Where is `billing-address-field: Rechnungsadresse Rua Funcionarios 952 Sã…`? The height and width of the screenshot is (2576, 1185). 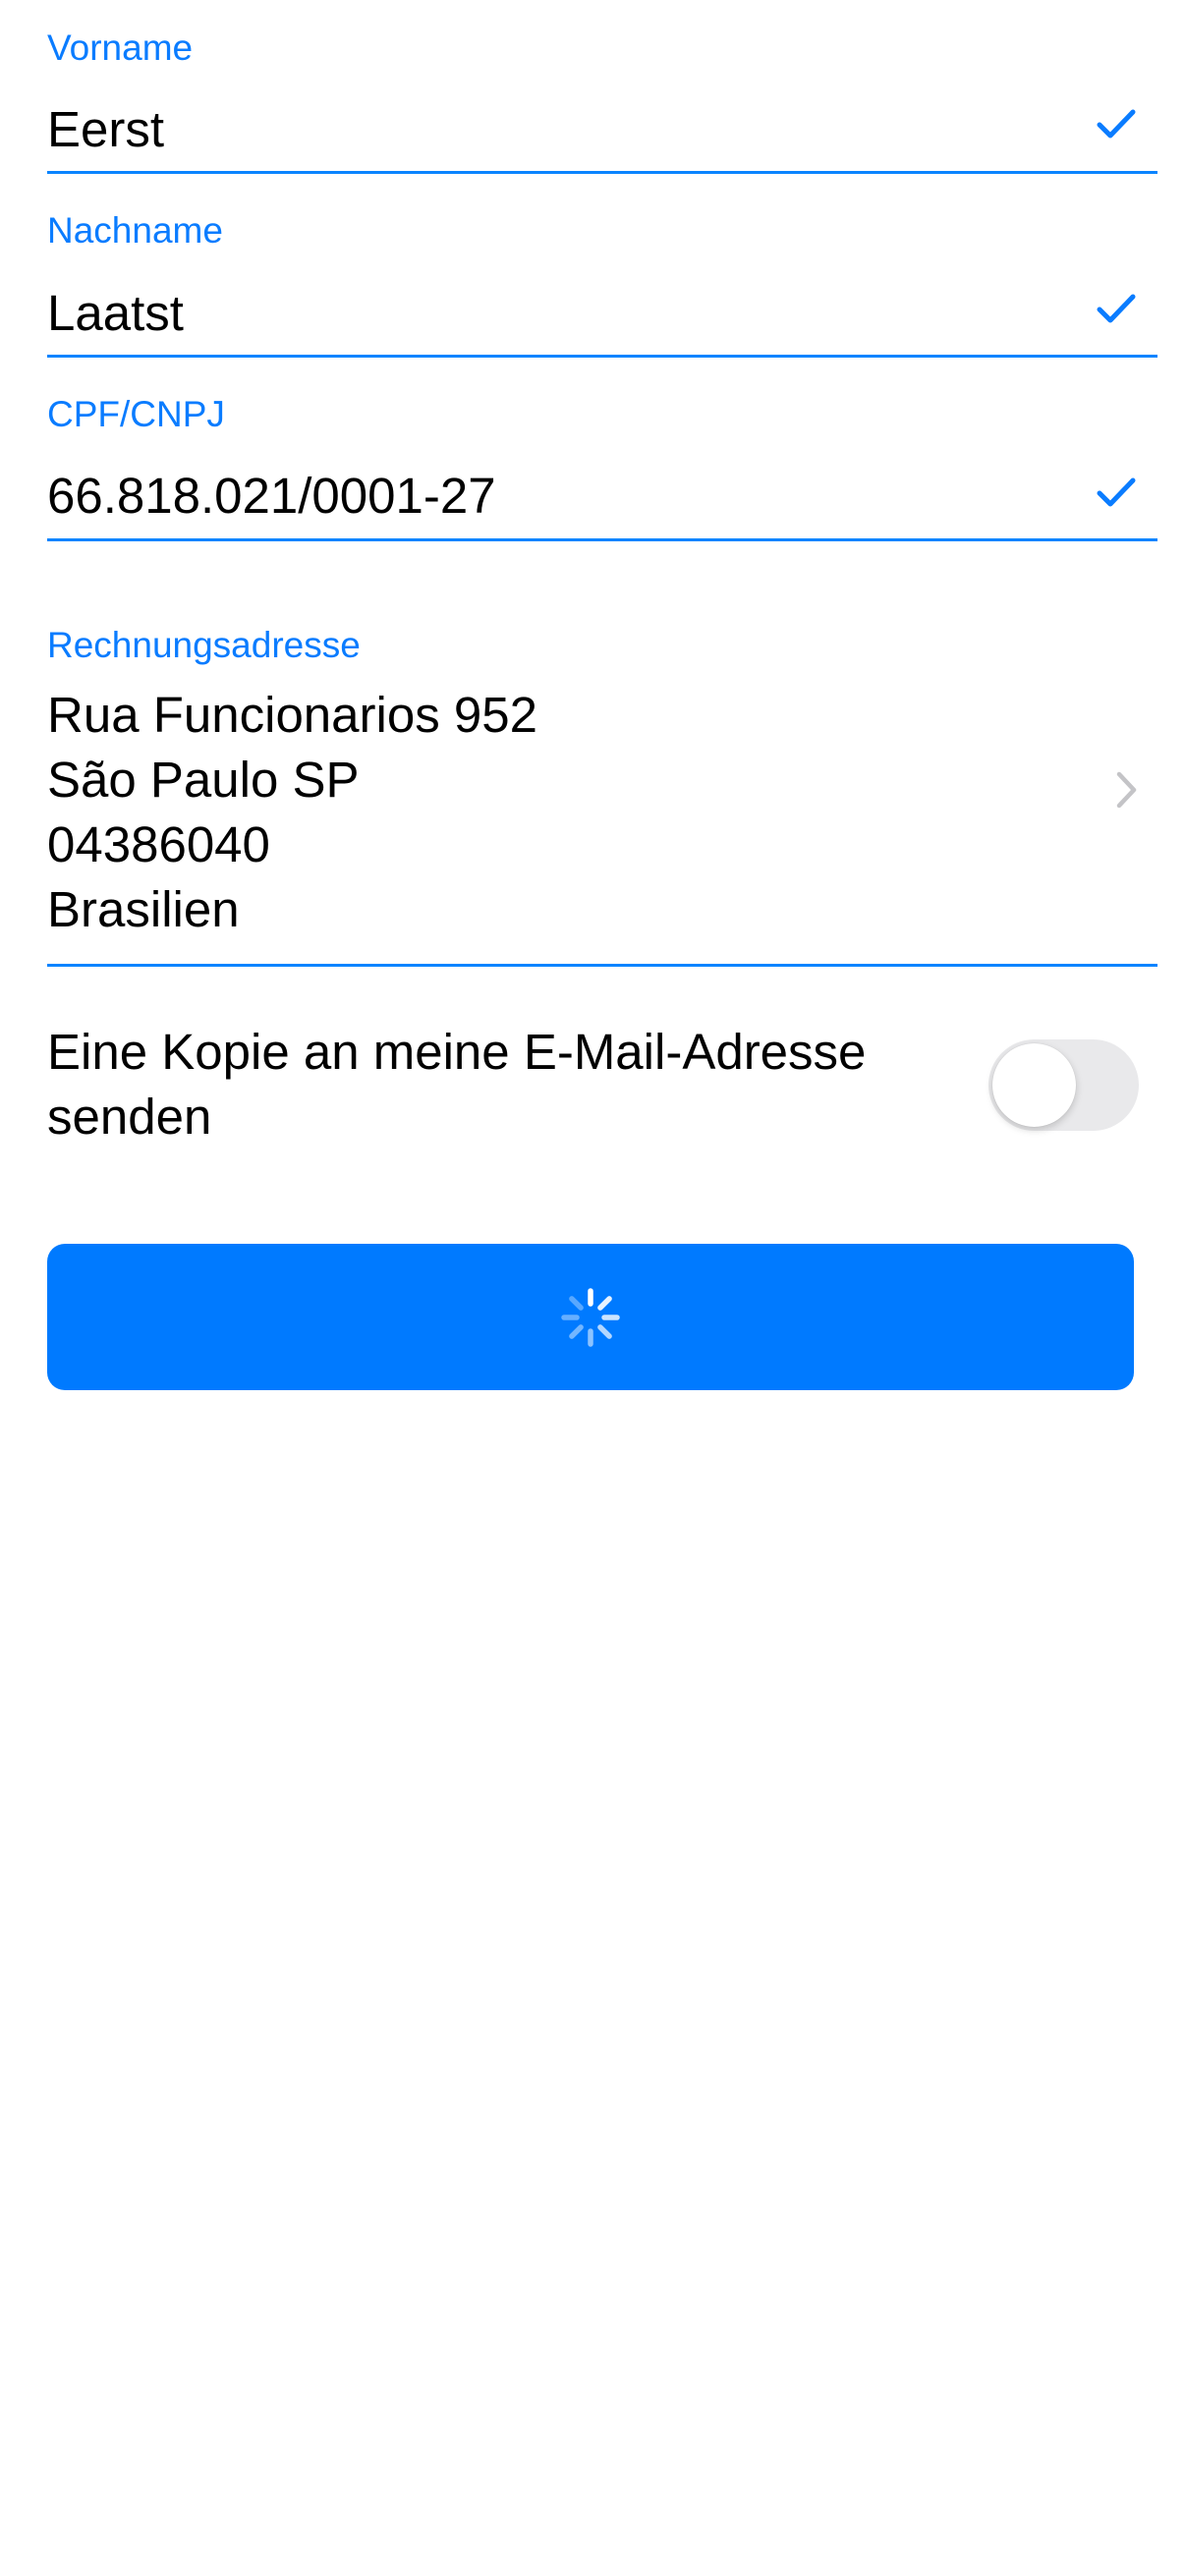
billing-address-field: Rechnungsadresse Rua Funcionarios 952 Sã… is located at coordinates (602, 795).